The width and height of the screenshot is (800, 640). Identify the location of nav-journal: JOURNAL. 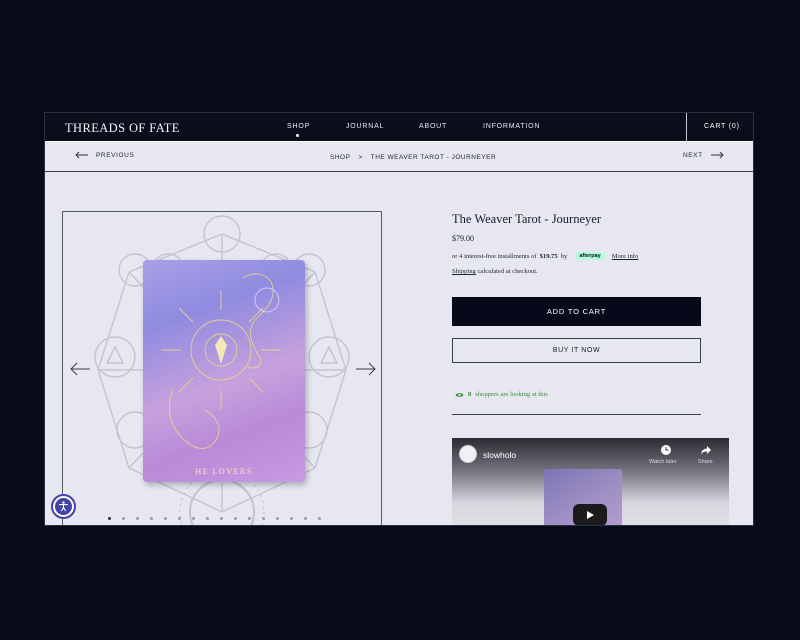
(365, 126).